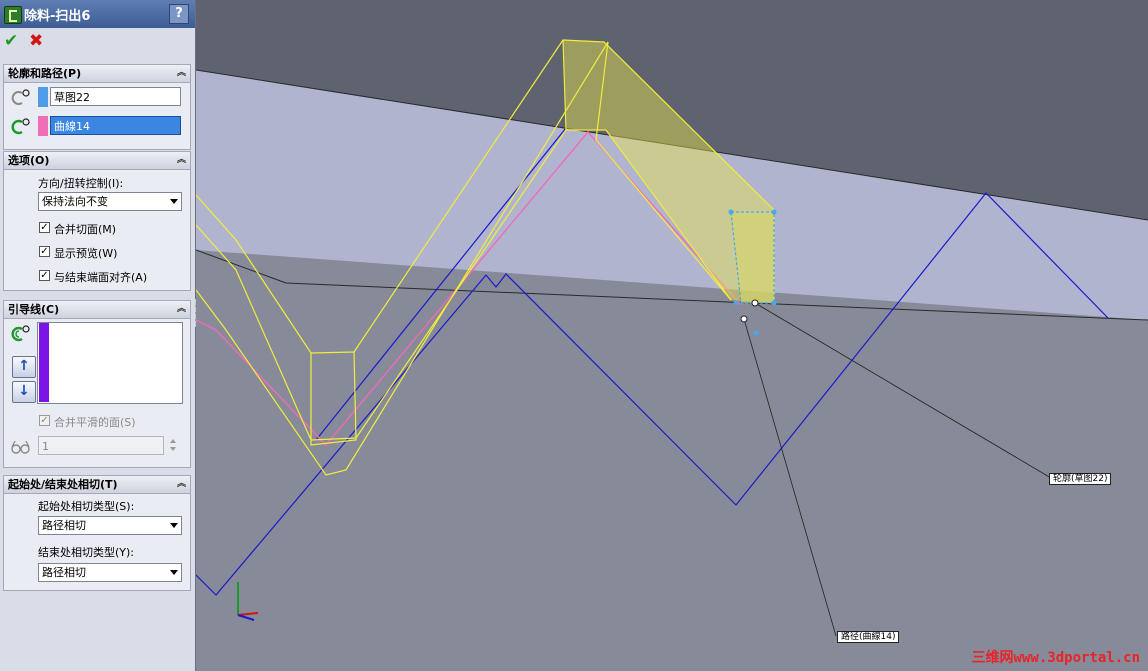 This screenshot has width=1148, height=671. What do you see at coordinates (44, 362) in the screenshot?
I see `guide-color-swatch` at bounding box center [44, 362].